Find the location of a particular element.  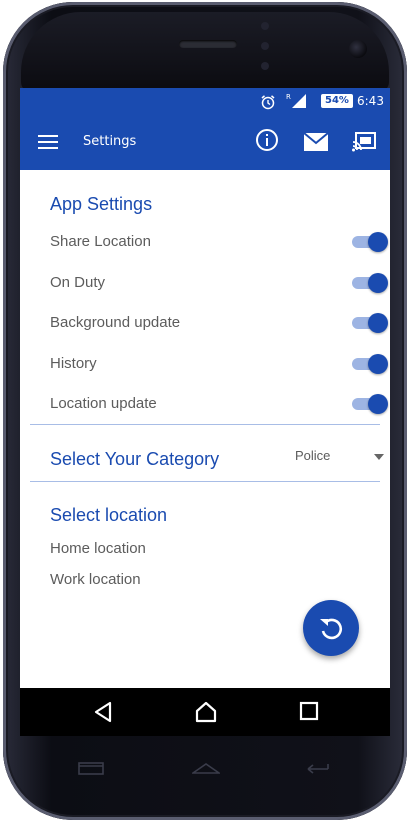

history-toggle is located at coordinates (370, 364).